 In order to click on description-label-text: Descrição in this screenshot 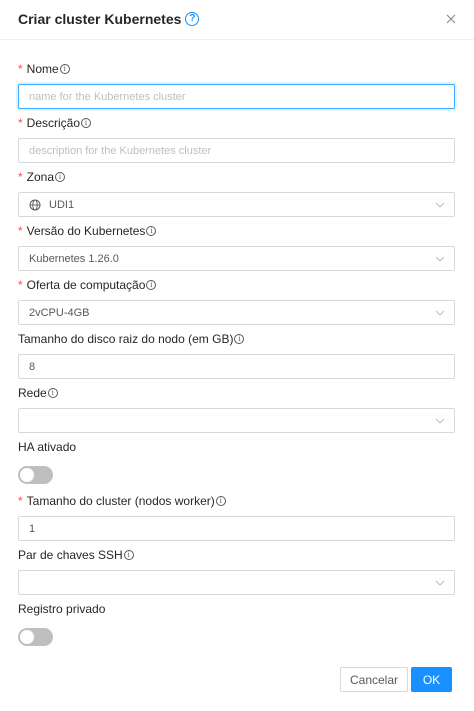, I will do `click(53, 123)`.